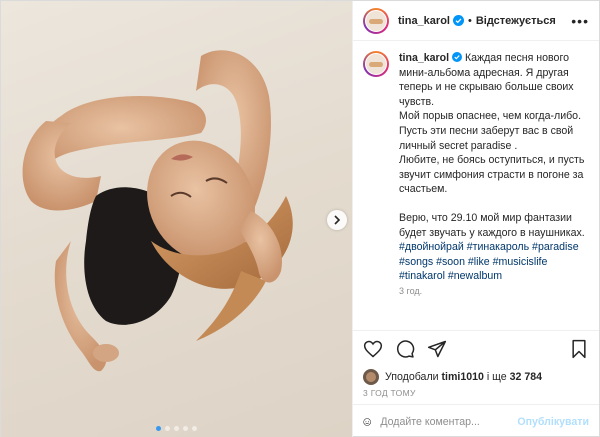  I want to click on comment-icon, so click(405, 349).